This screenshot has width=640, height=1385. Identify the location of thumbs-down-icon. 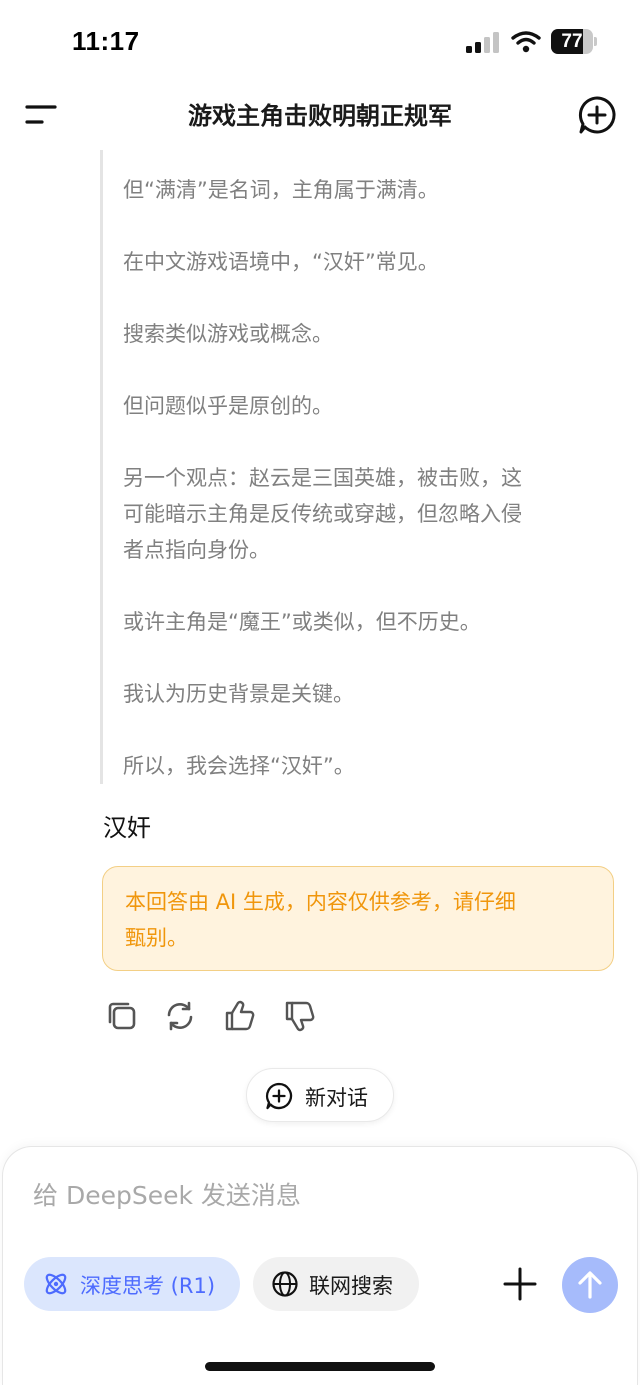
(300, 1016).